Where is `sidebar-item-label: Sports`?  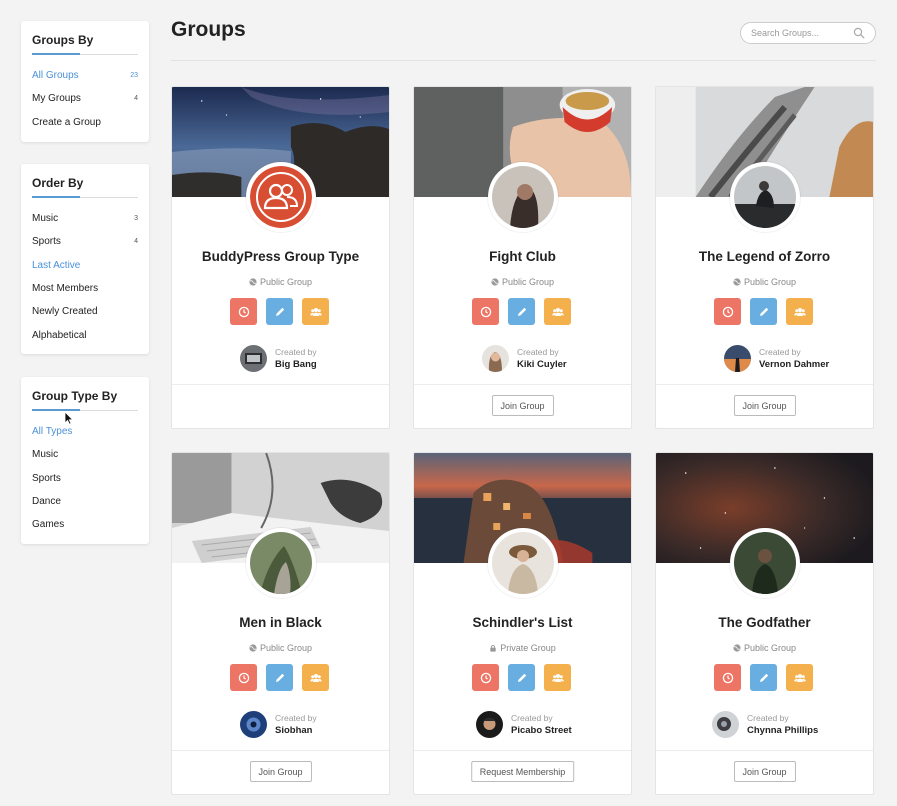 sidebar-item-label: Sports is located at coordinates (46, 242).